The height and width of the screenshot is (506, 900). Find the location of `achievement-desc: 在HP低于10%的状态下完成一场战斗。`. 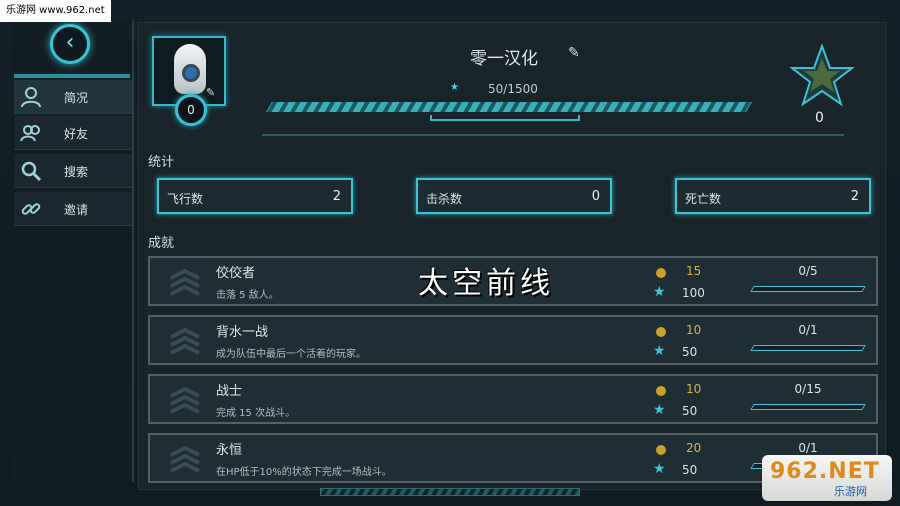

achievement-desc: 在HP低于10%的状态下完成一场战斗。 is located at coordinates (304, 472).